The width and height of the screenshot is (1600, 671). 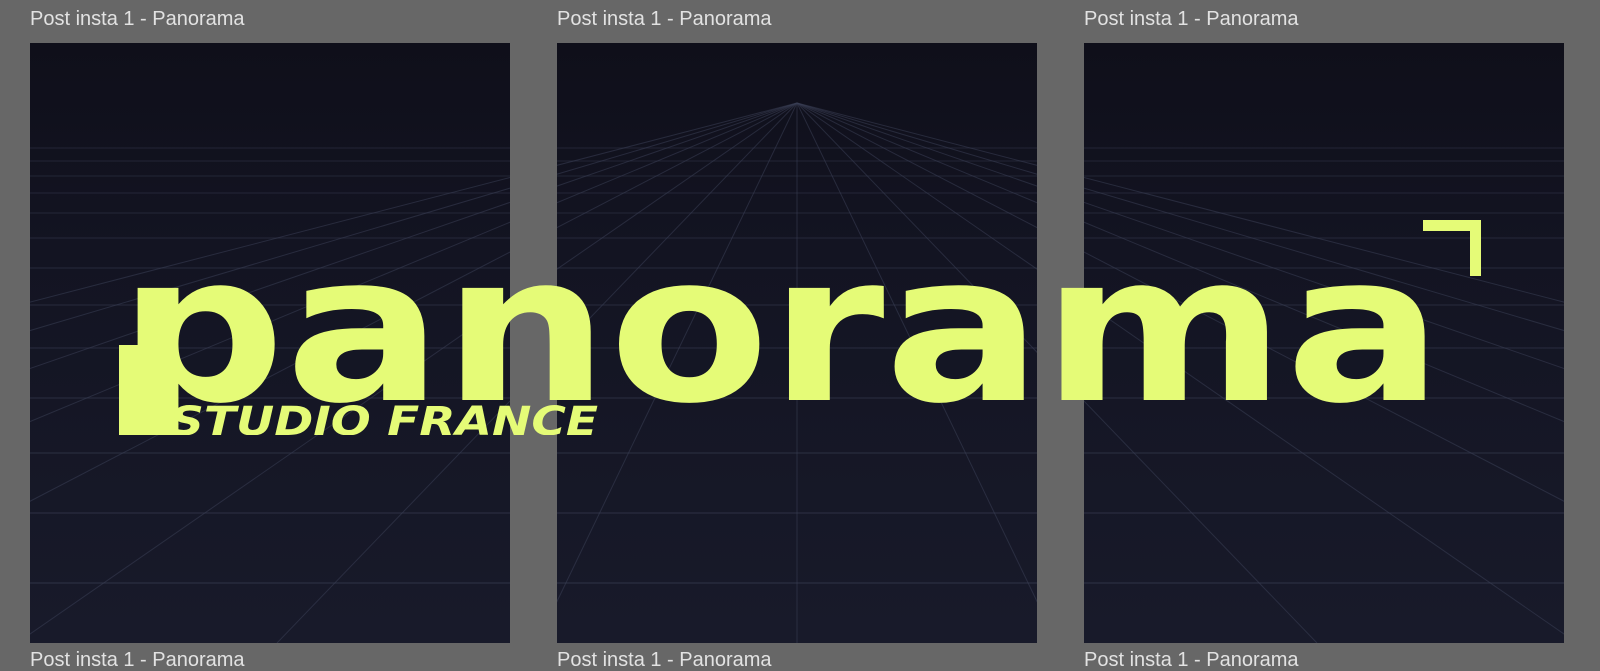 What do you see at coordinates (137, 660) in the screenshot?
I see `frame-label-bottom-1: Post insta 1 - Panorama` at bounding box center [137, 660].